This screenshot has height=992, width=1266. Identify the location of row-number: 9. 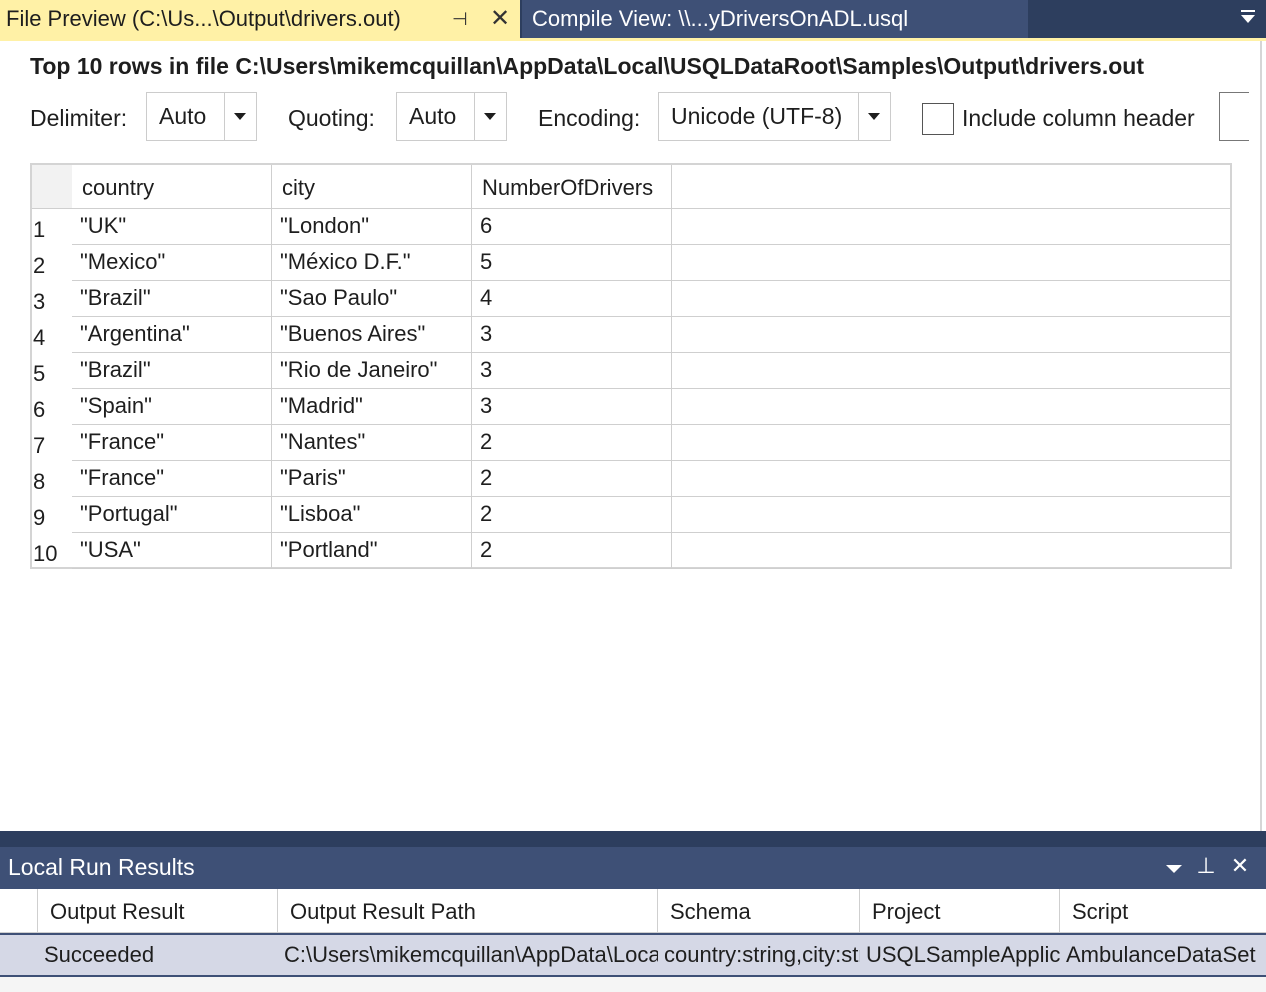
(52, 515).